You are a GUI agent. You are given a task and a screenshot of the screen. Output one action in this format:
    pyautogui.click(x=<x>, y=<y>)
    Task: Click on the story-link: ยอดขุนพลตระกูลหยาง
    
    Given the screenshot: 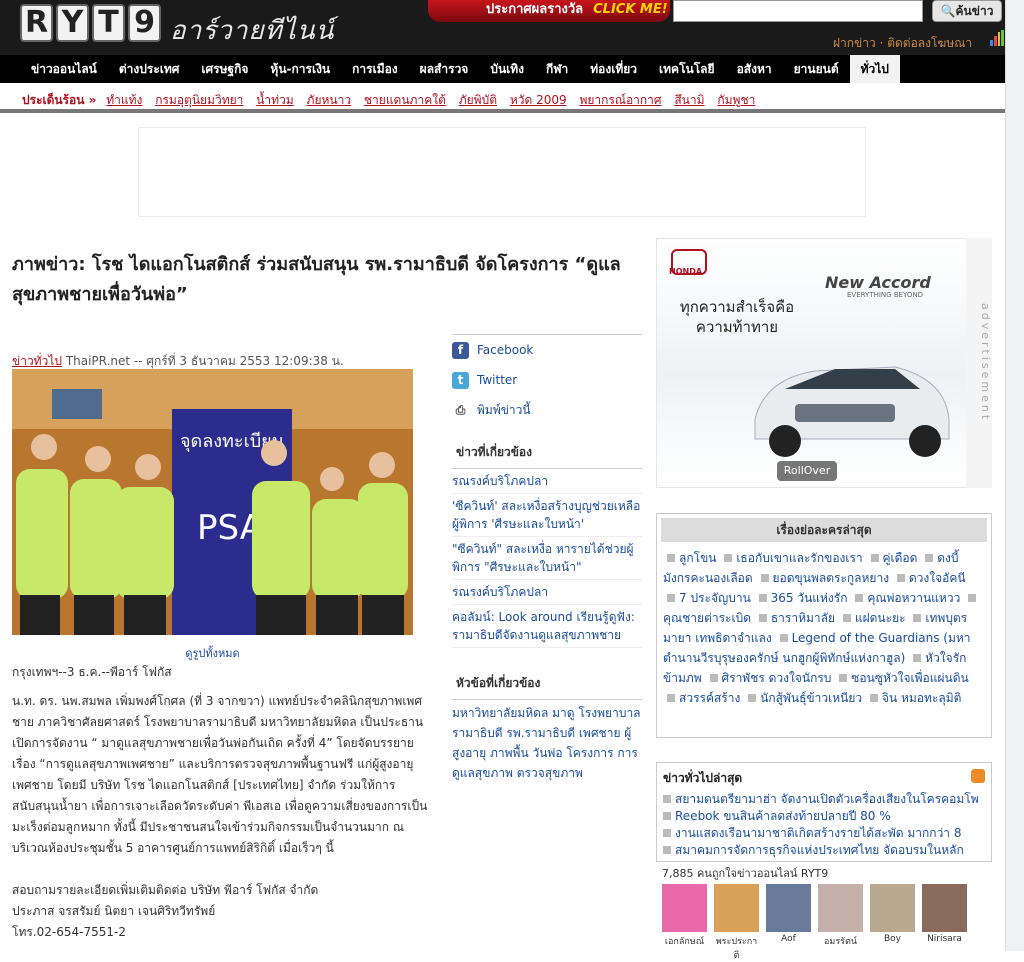 What is the action you would take?
    pyautogui.click(x=831, y=578)
    